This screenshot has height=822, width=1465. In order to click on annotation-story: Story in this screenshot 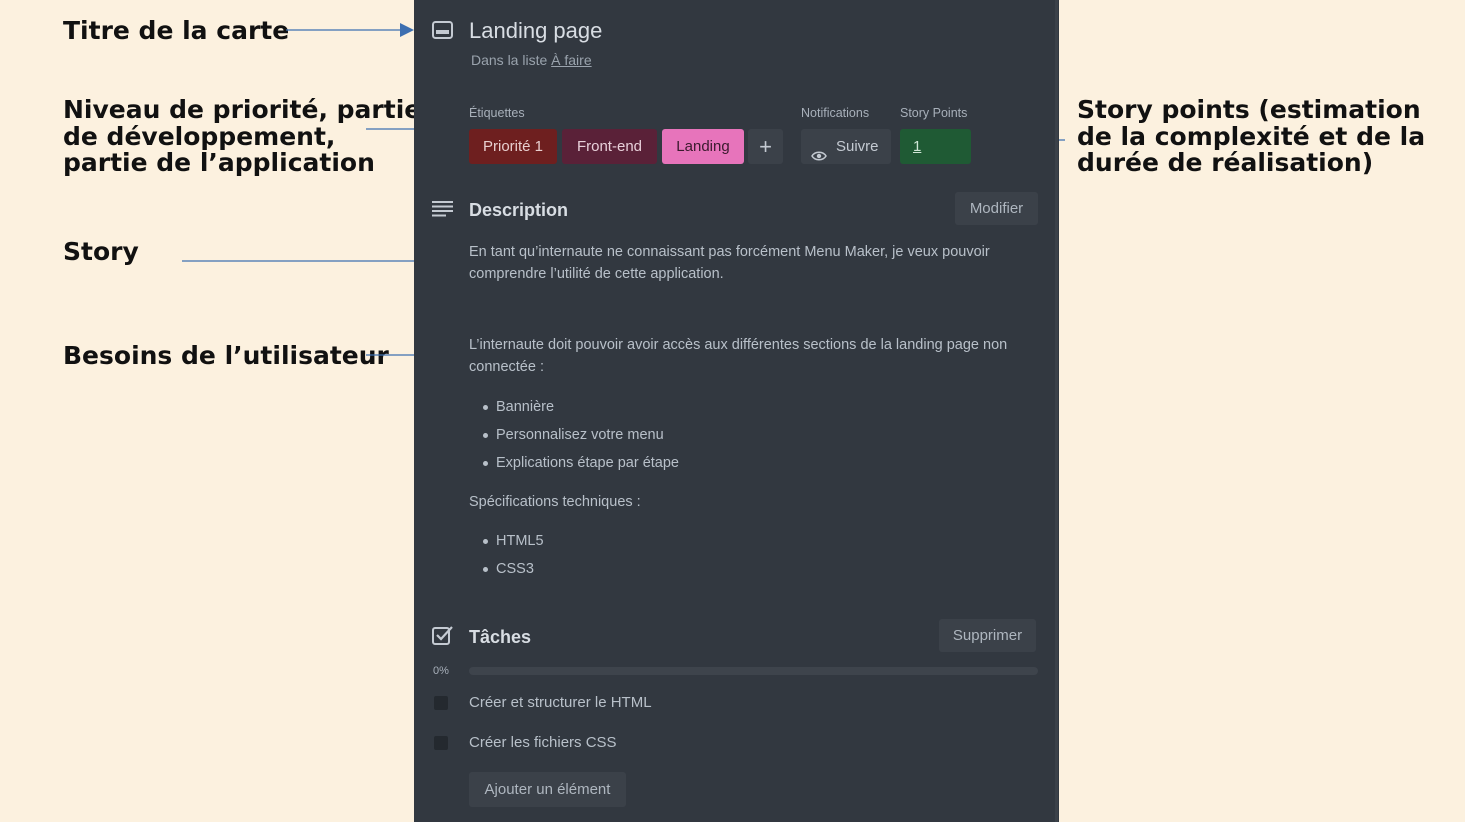, I will do `click(101, 251)`.